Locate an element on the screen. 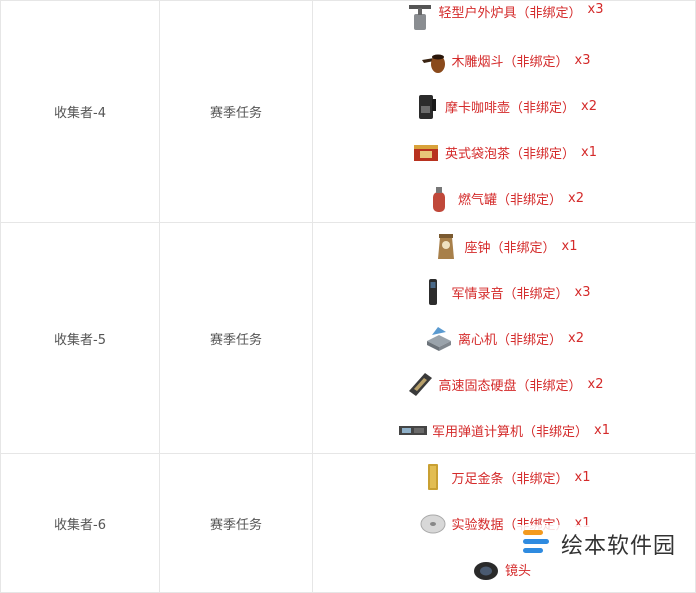 Image resolution: width=696 pixels, height=593 pixels. gold-bar-icon is located at coordinates (433, 477).